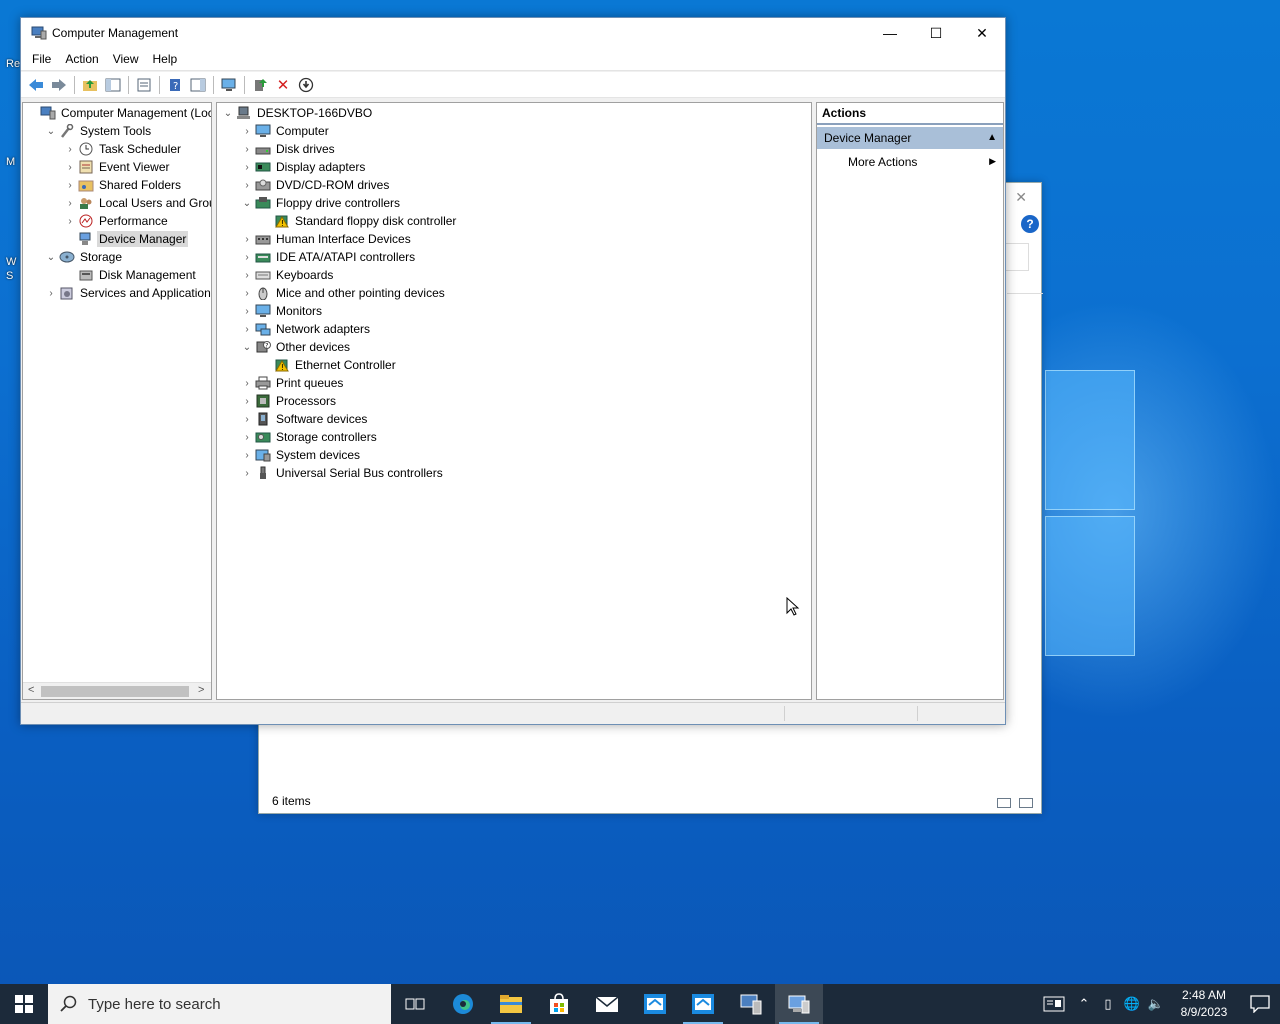  What do you see at coordinates (936, 33) in the screenshot?
I see `maximize-button: ☐` at bounding box center [936, 33].